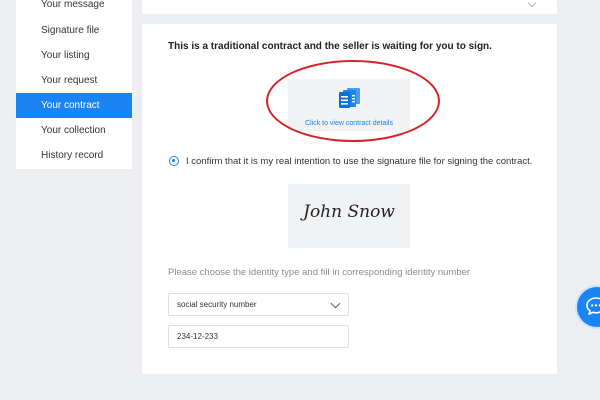 This screenshot has height=400, width=600. Describe the element at coordinates (593, 306) in the screenshot. I see `chat-bubble-icon` at that location.